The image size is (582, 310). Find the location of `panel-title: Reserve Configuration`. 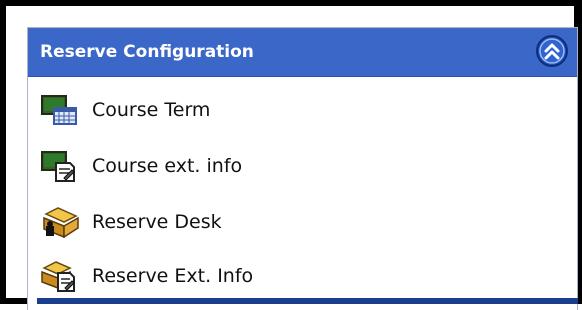

panel-title: Reserve Configuration is located at coordinates (147, 52).